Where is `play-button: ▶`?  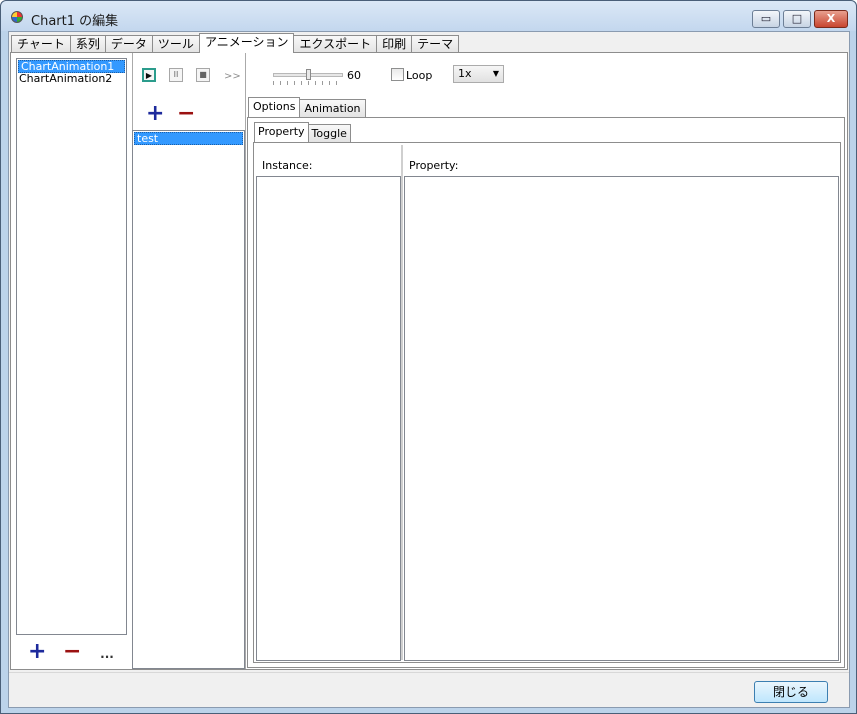
play-button: ▶ is located at coordinates (149, 75).